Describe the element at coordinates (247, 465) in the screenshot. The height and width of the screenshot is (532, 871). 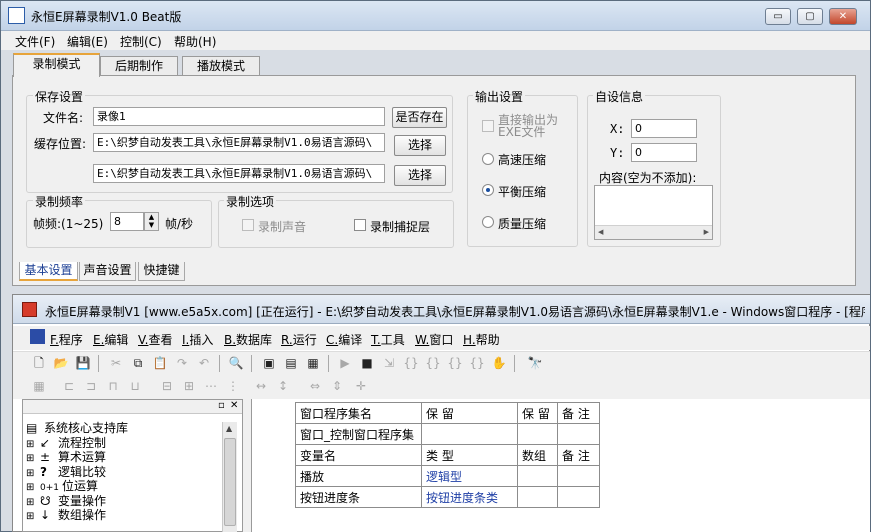
I see `pane-splitter` at that location.